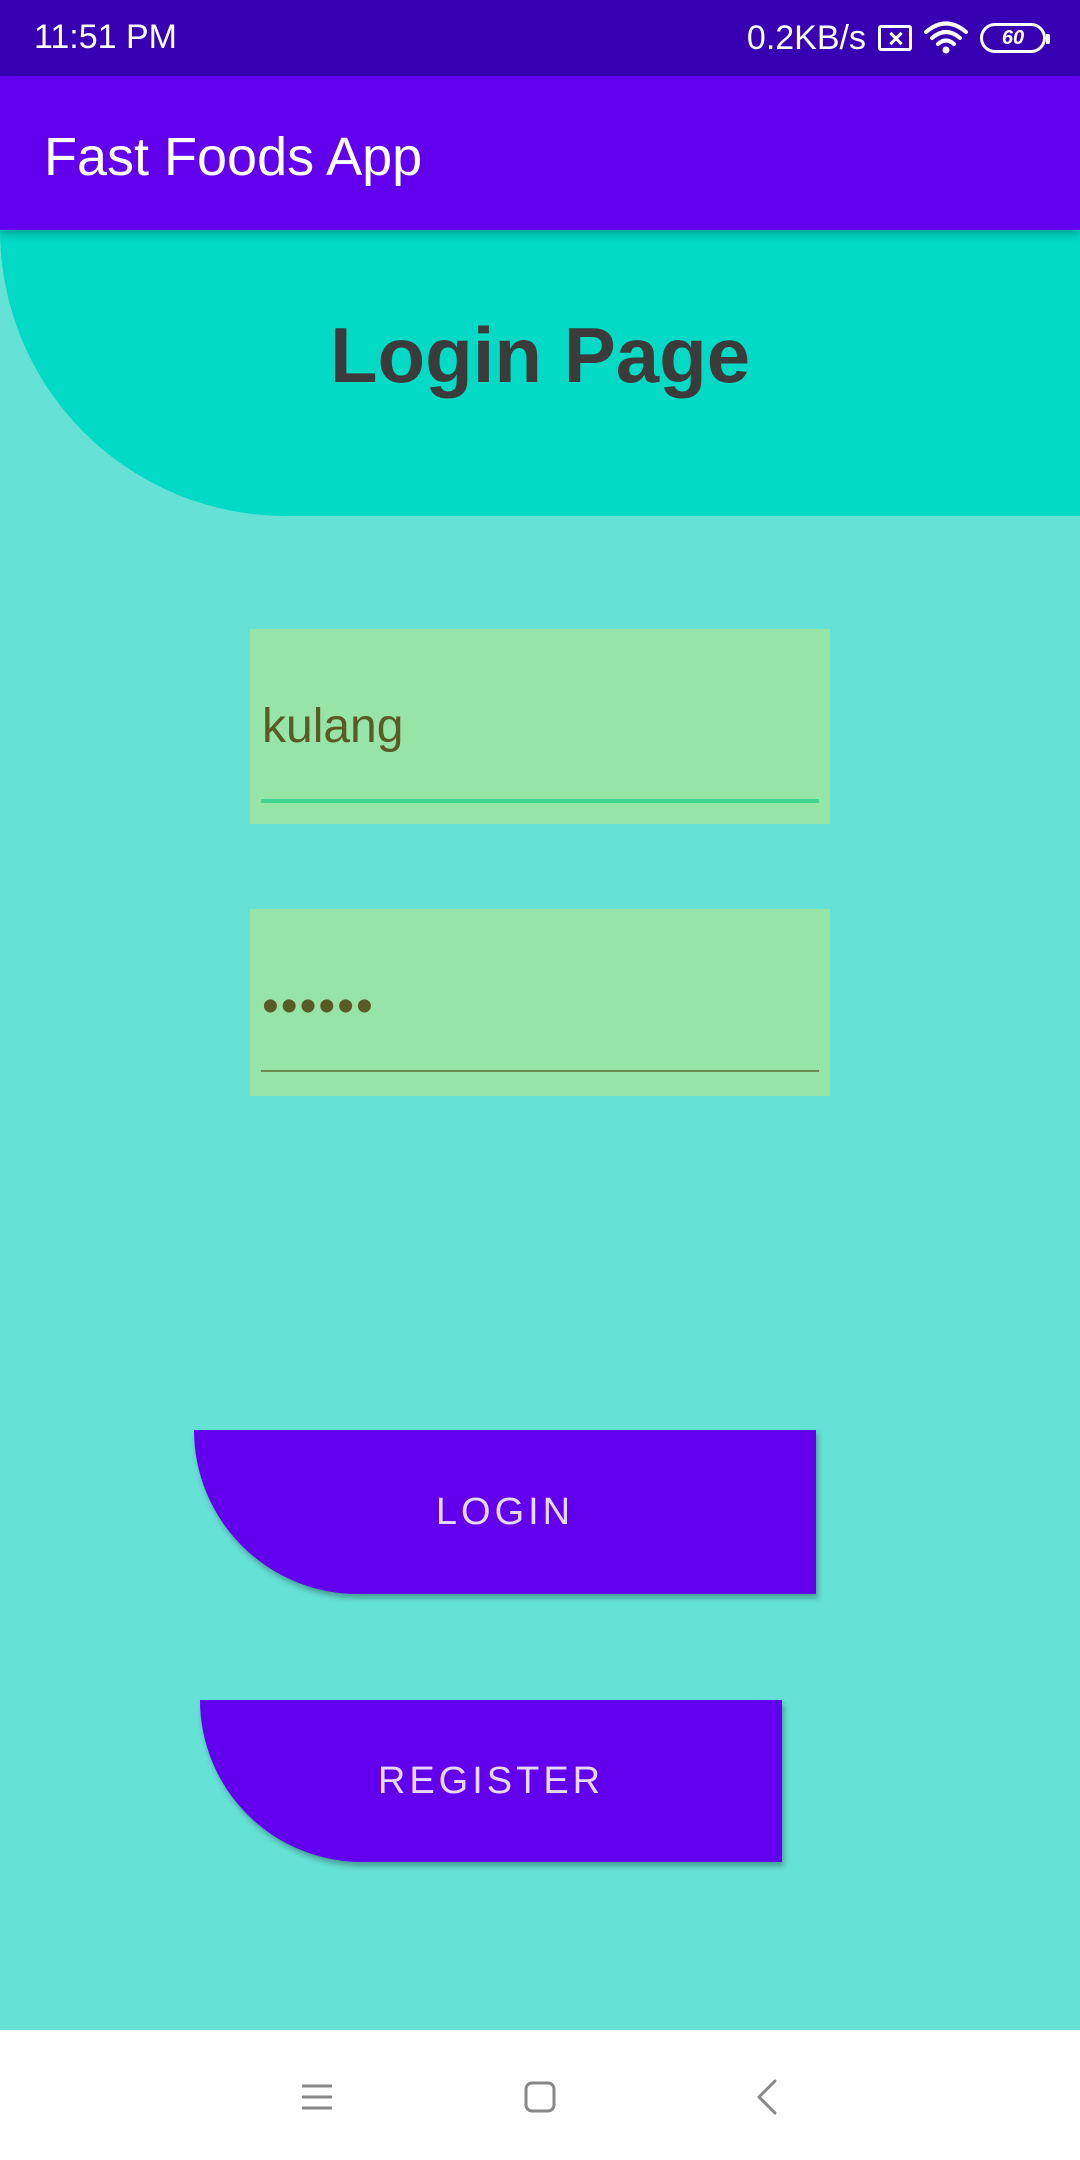  What do you see at coordinates (540, 38) in the screenshot?
I see `status-bar: 11:51 PM 0.2KB/s 60` at bounding box center [540, 38].